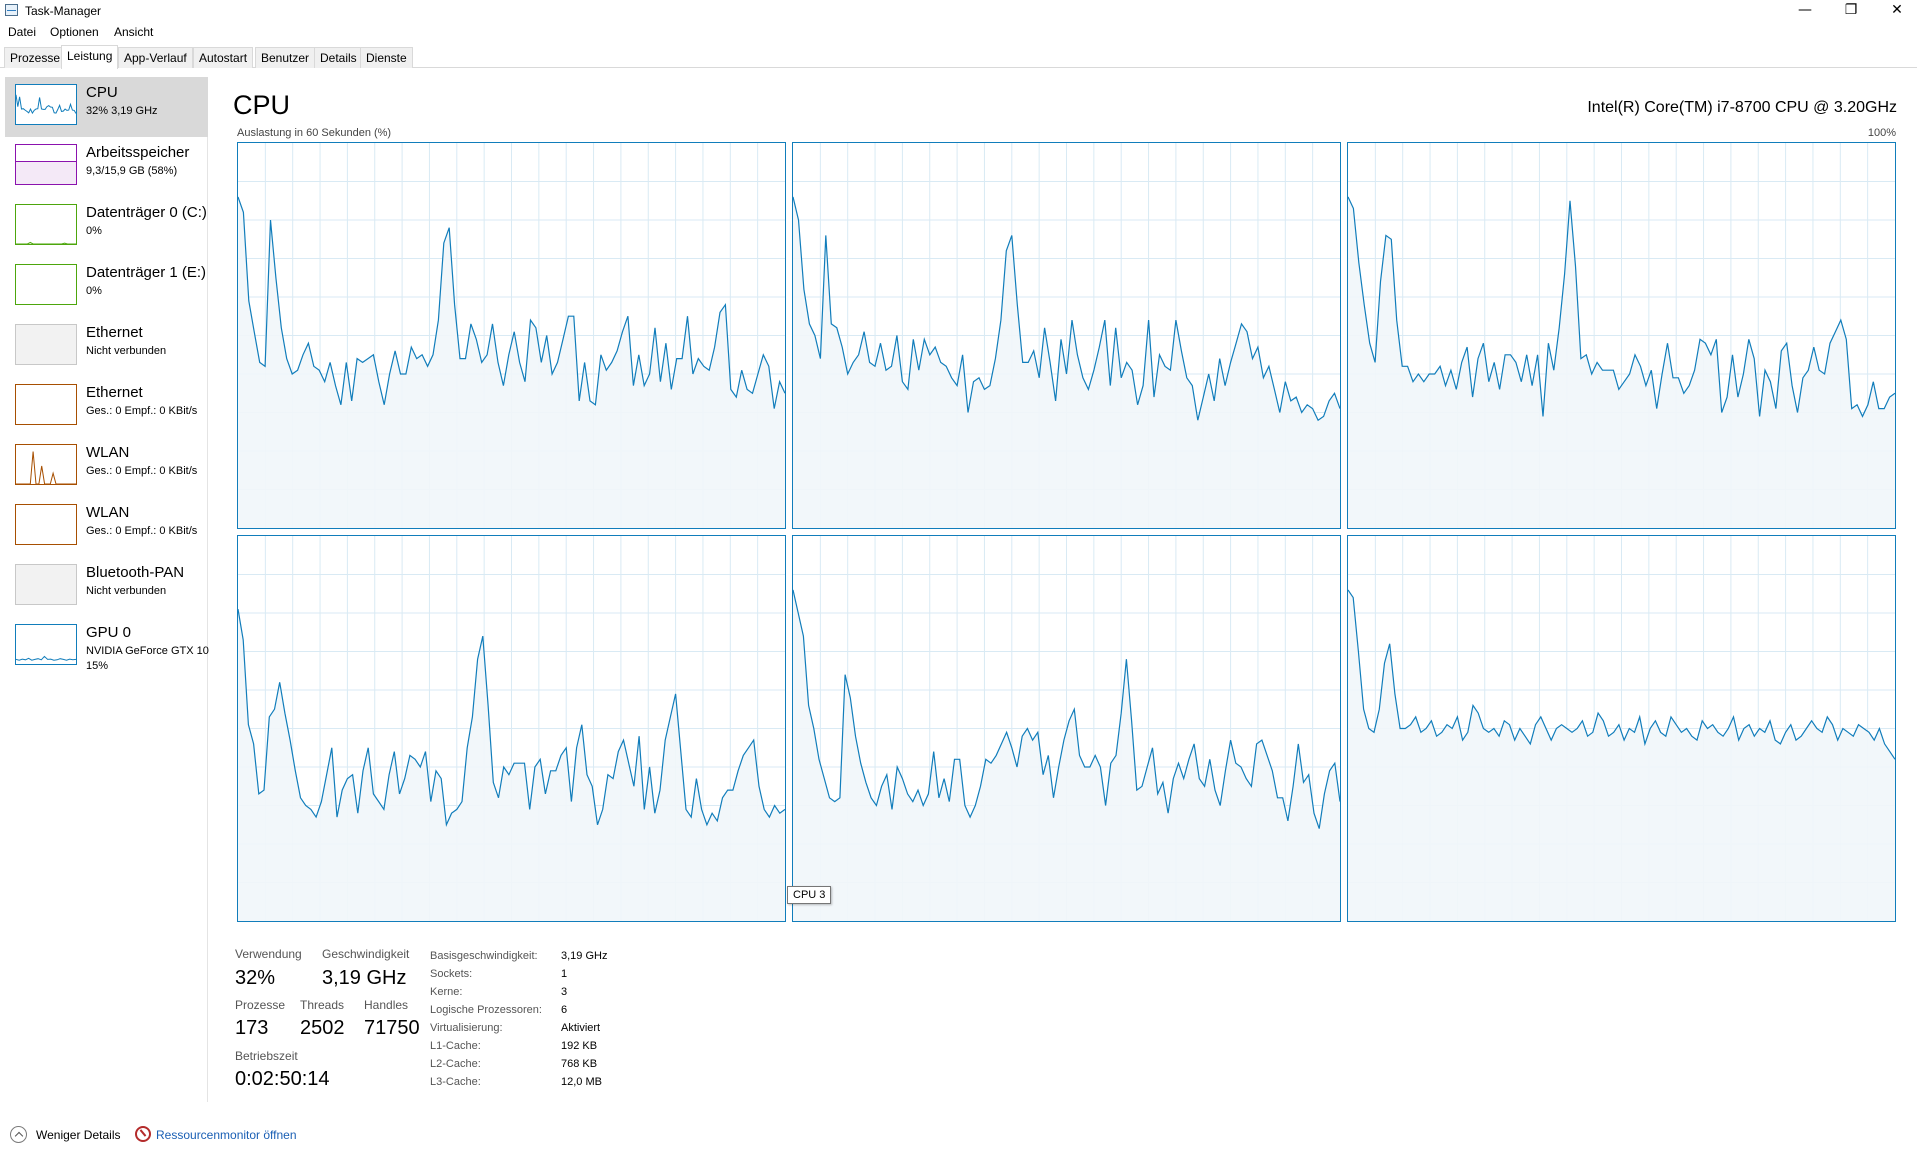 The height and width of the screenshot is (1153, 1917). I want to click on core-tooltip: CPU 3, so click(809, 895).